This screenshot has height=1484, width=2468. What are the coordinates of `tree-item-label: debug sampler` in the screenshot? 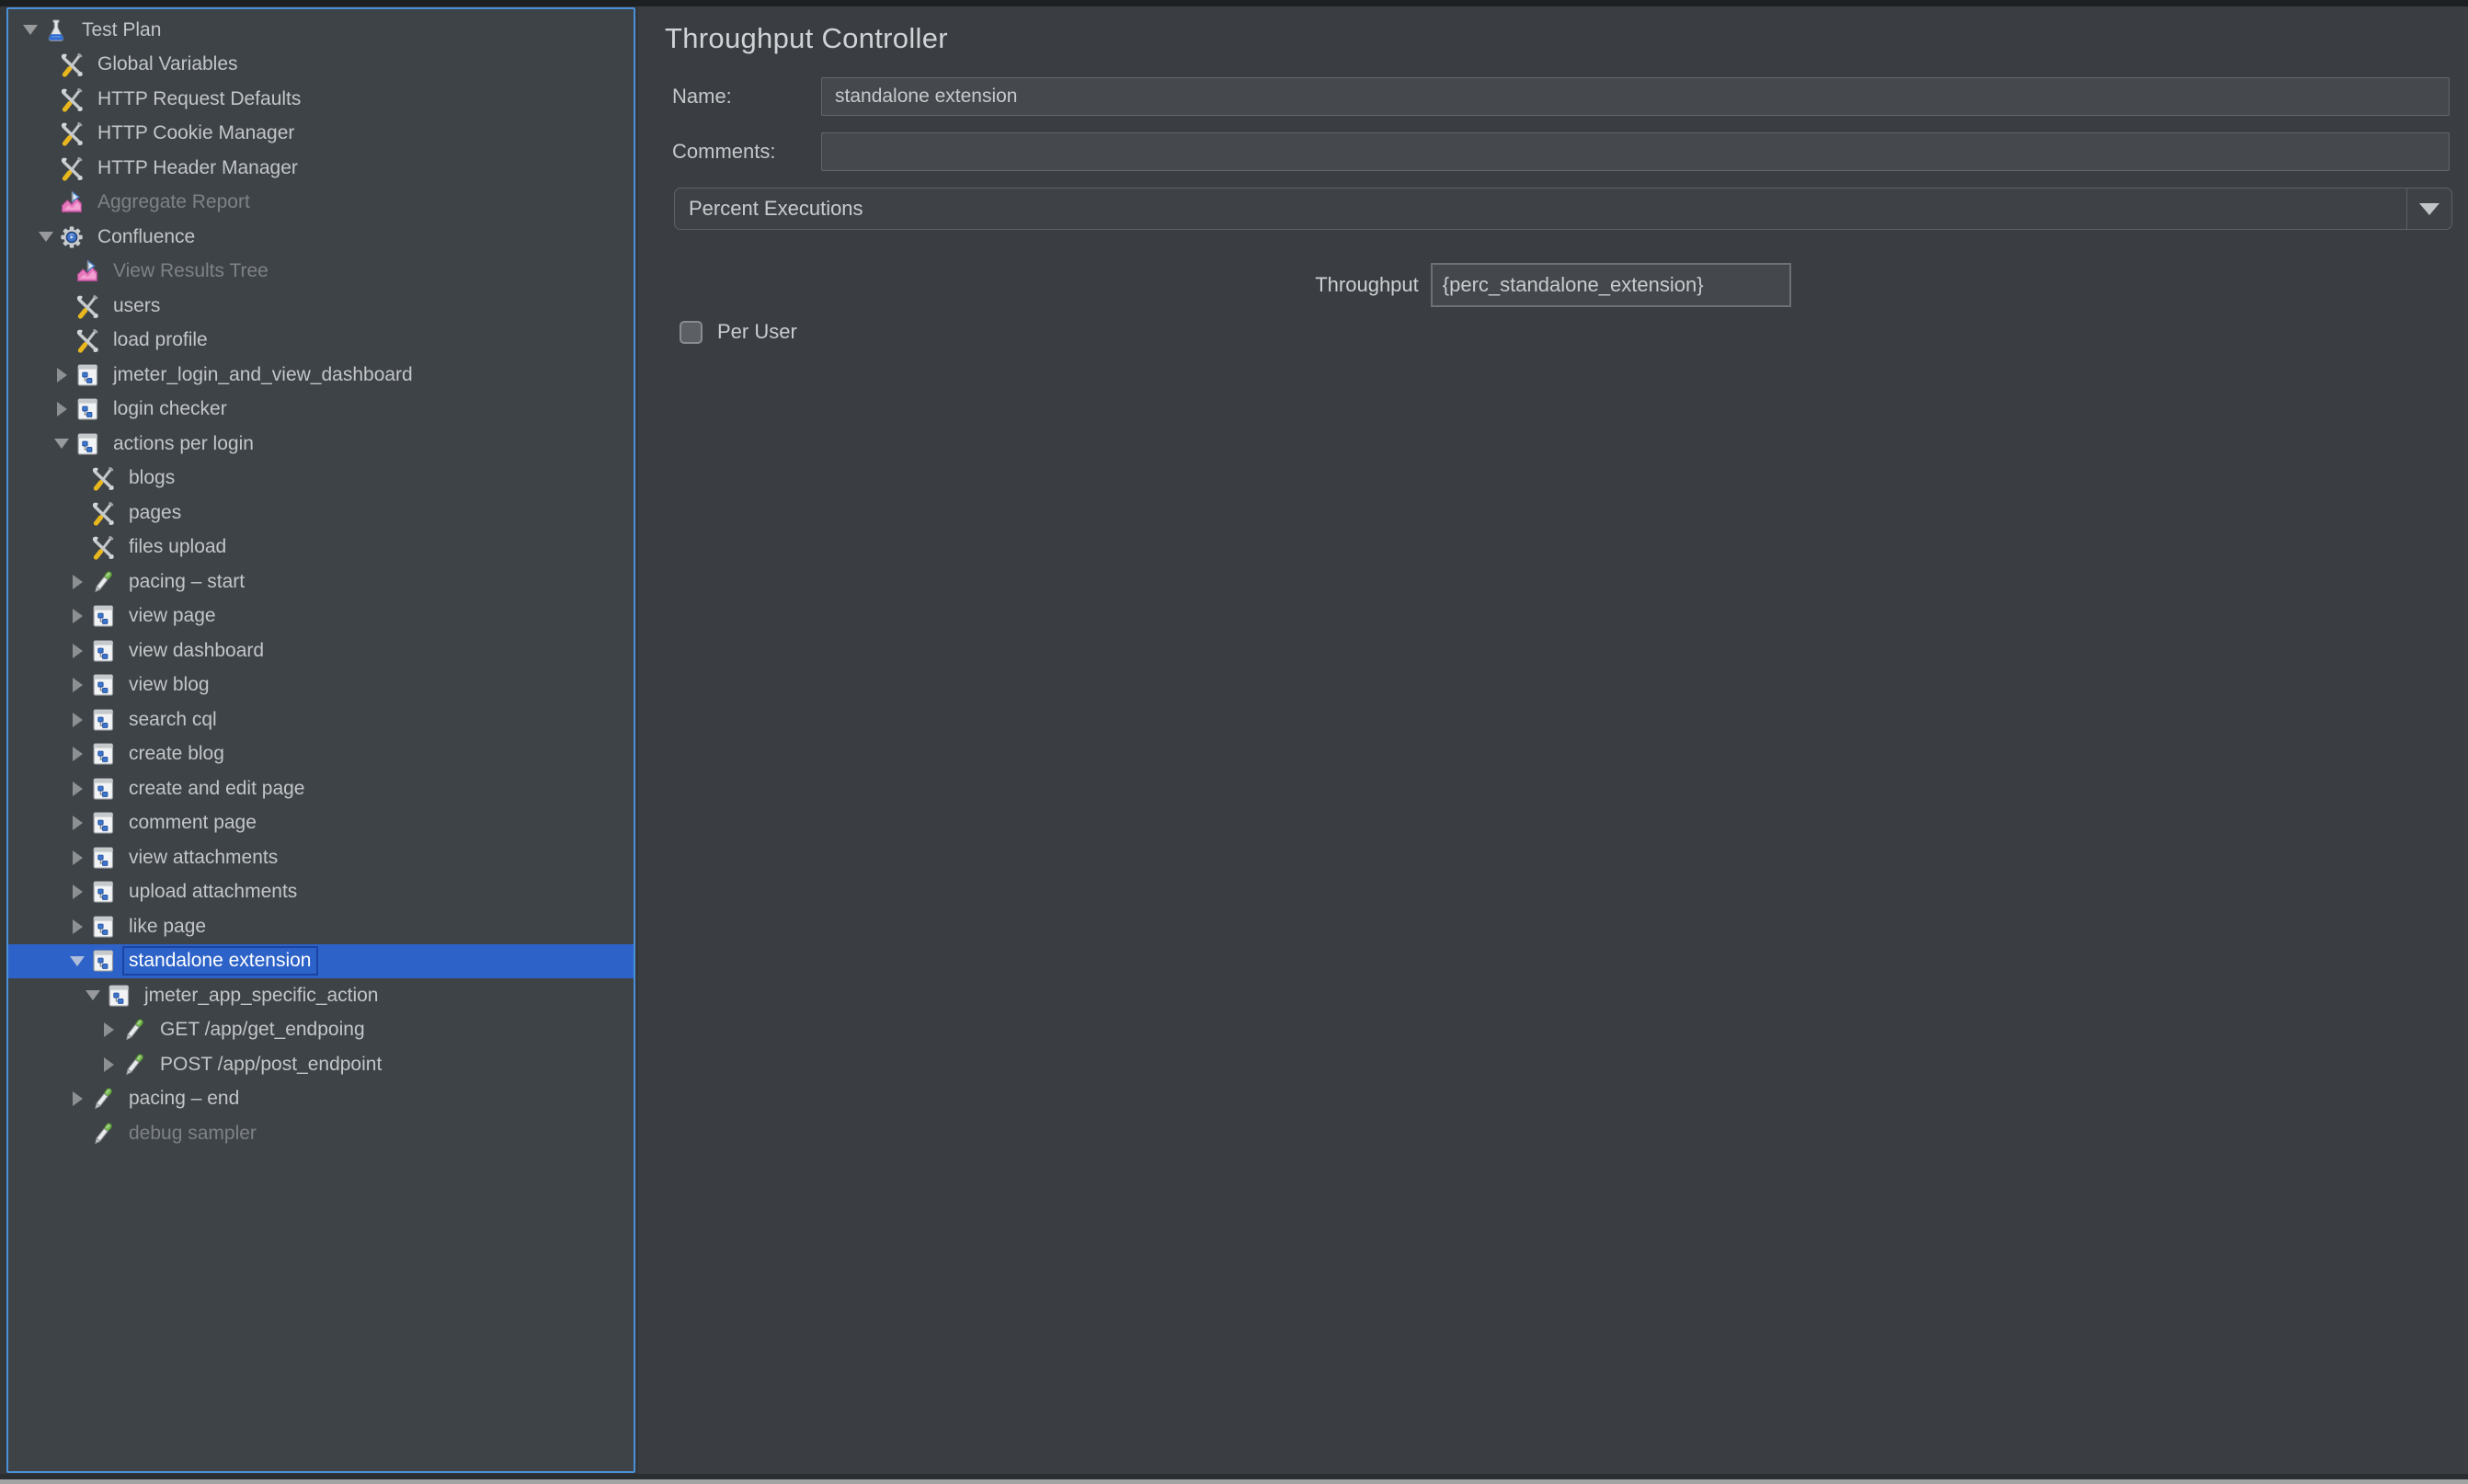 It's located at (193, 1133).